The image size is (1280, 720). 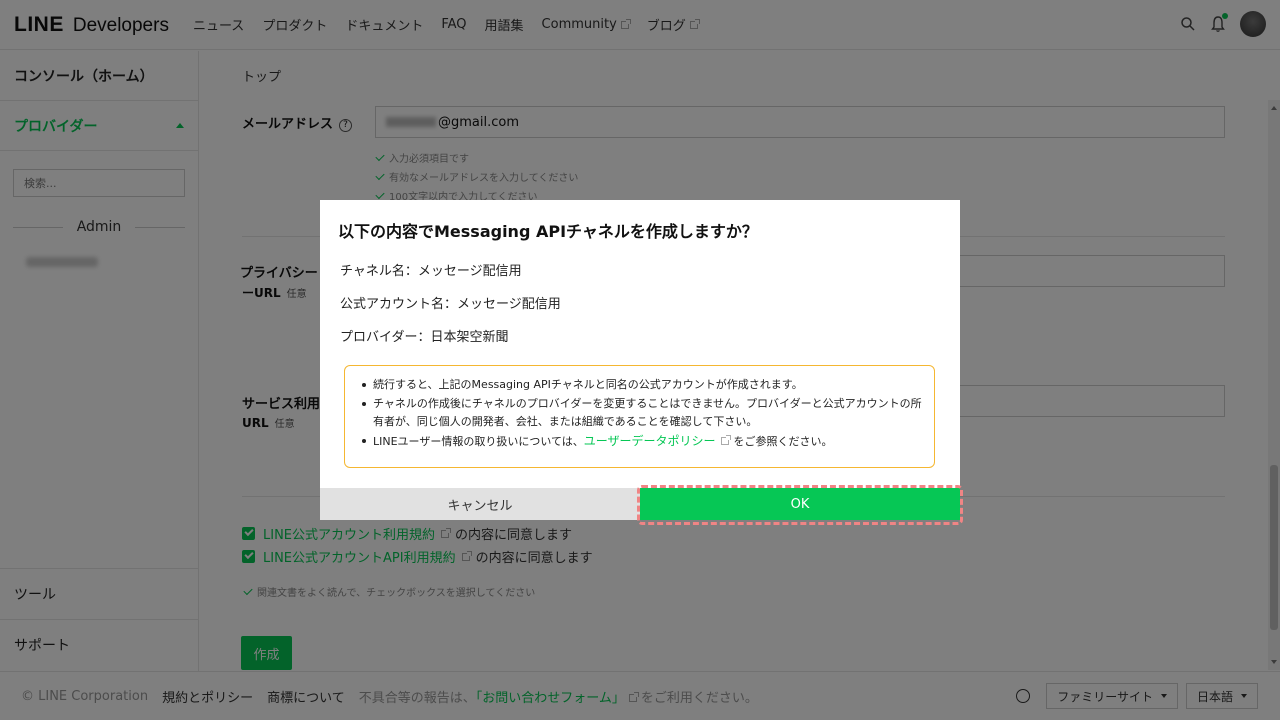 What do you see at coordinates (431, 271) in the screenshot?
I see `channel-name-info: チャネル名：メッセージ配信用` at bounding box center [431, 271].